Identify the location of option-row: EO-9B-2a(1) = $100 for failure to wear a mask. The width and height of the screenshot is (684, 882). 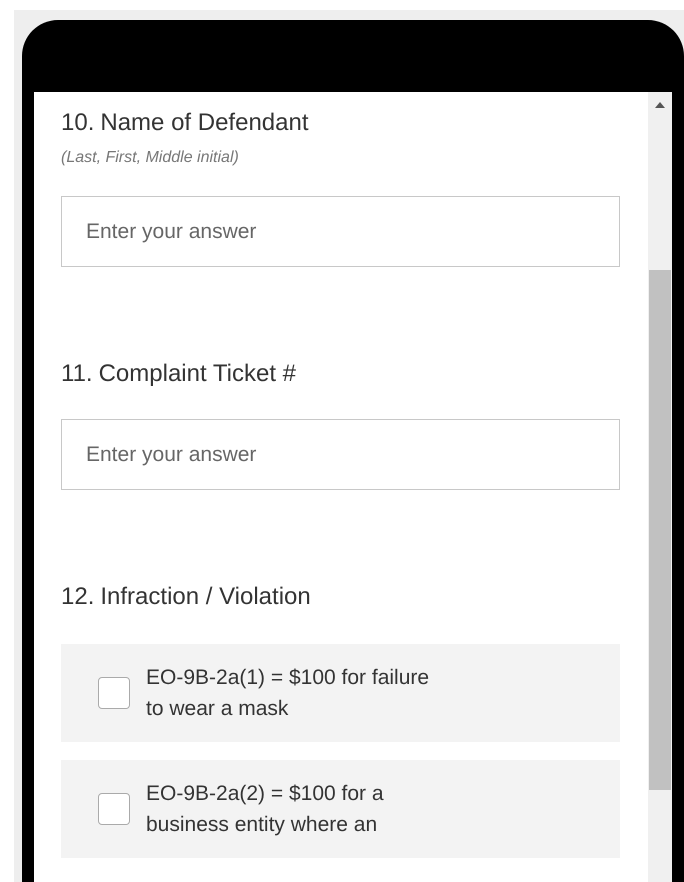
(340, 693).